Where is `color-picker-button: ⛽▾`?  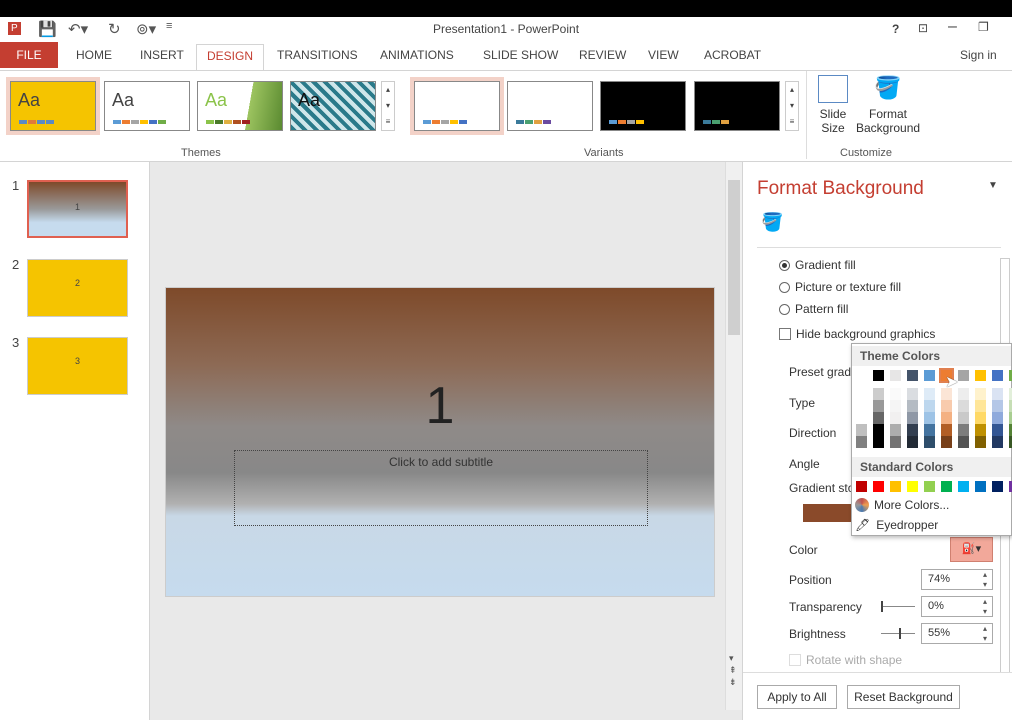
color-picker-button: ⛽▾ is located at coordinates (971, 549).